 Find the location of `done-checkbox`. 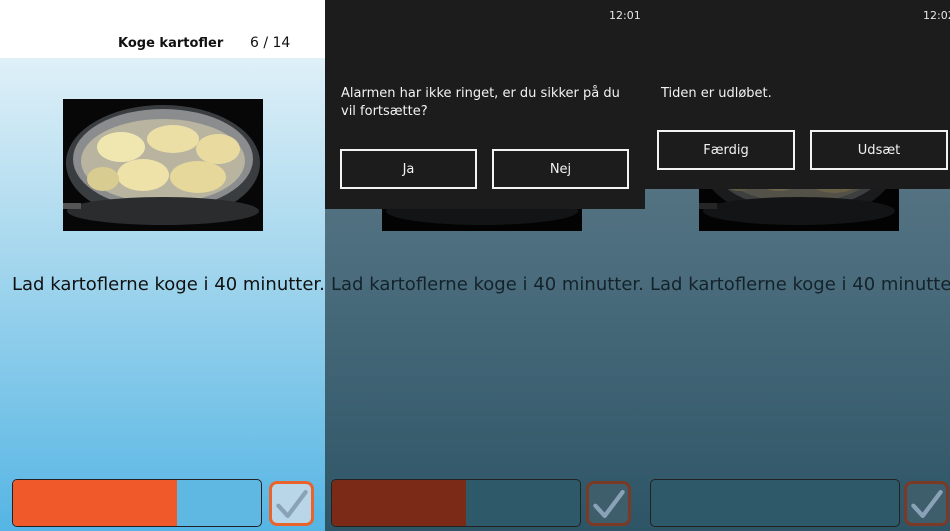

done-checkbox is located at coordinates (291, 503).